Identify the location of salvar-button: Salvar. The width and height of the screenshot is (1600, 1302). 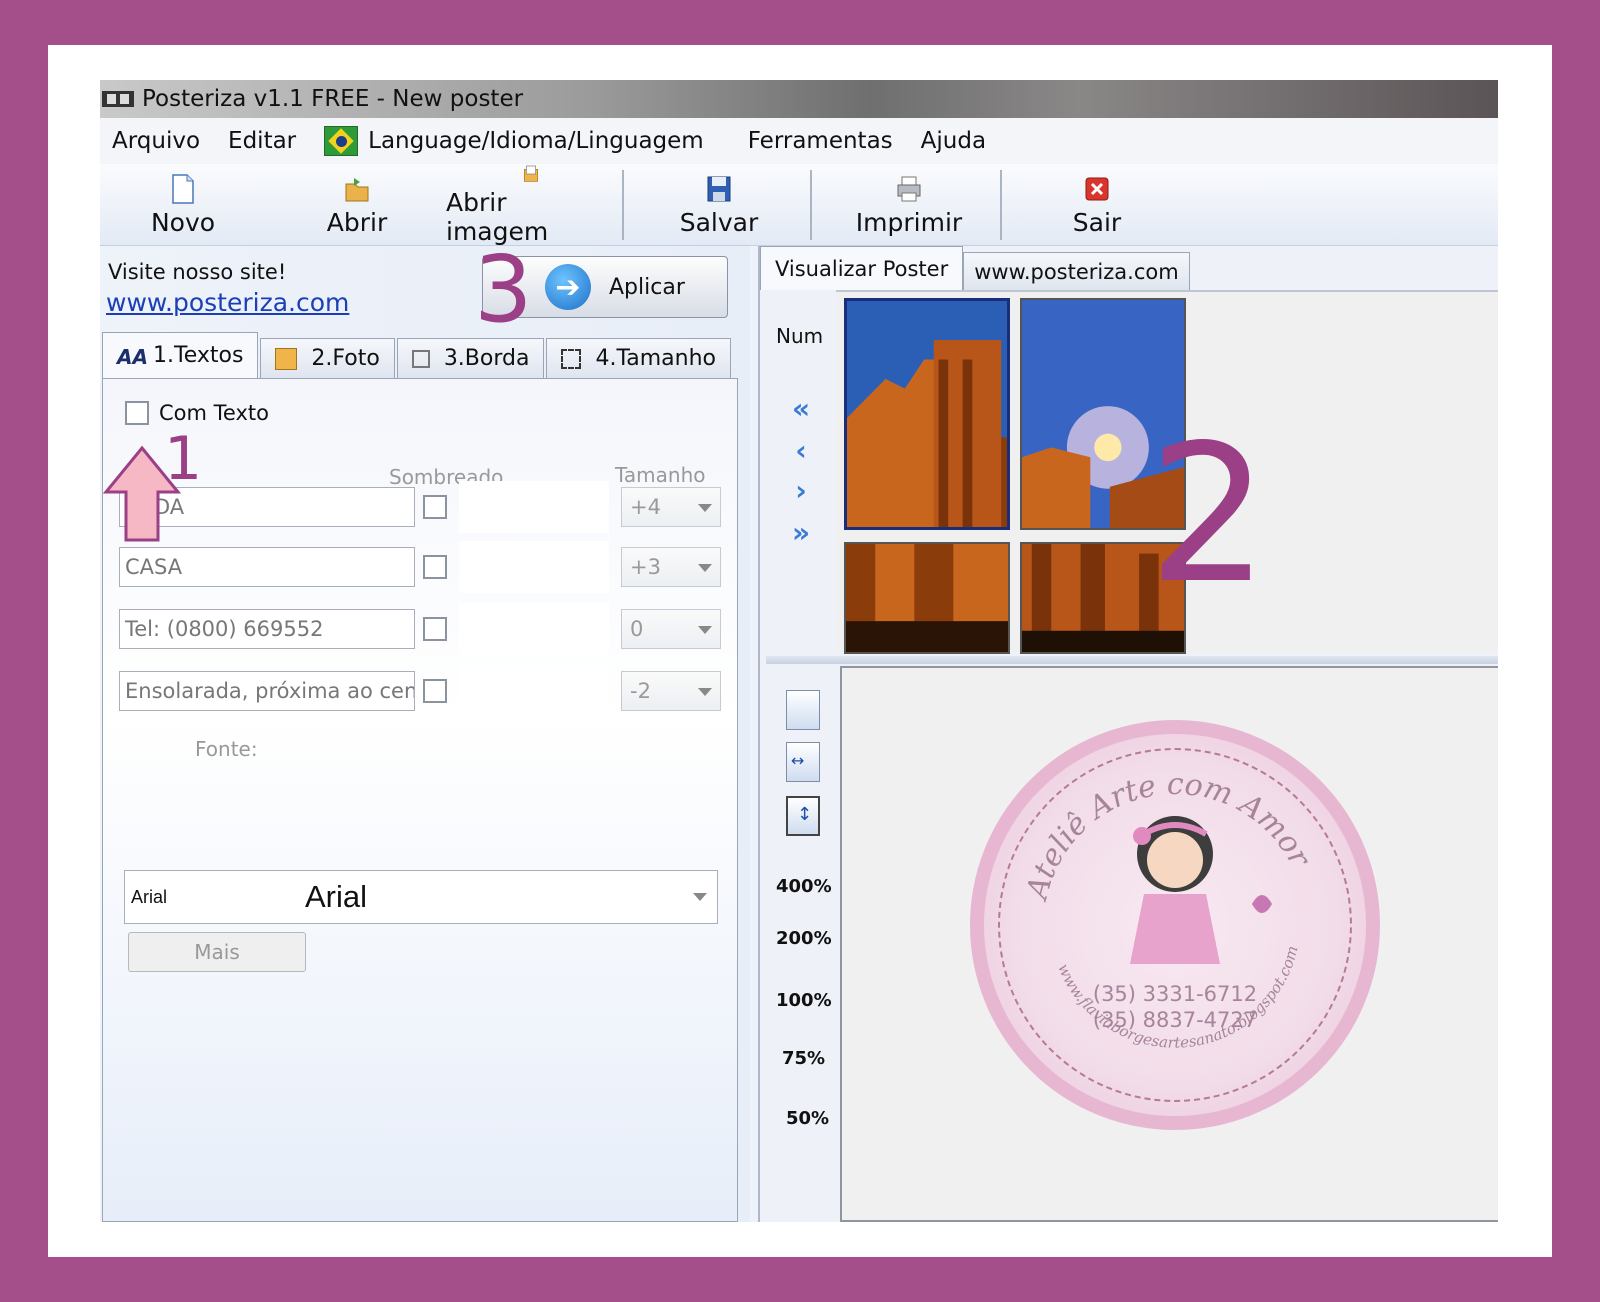
(719, 205).